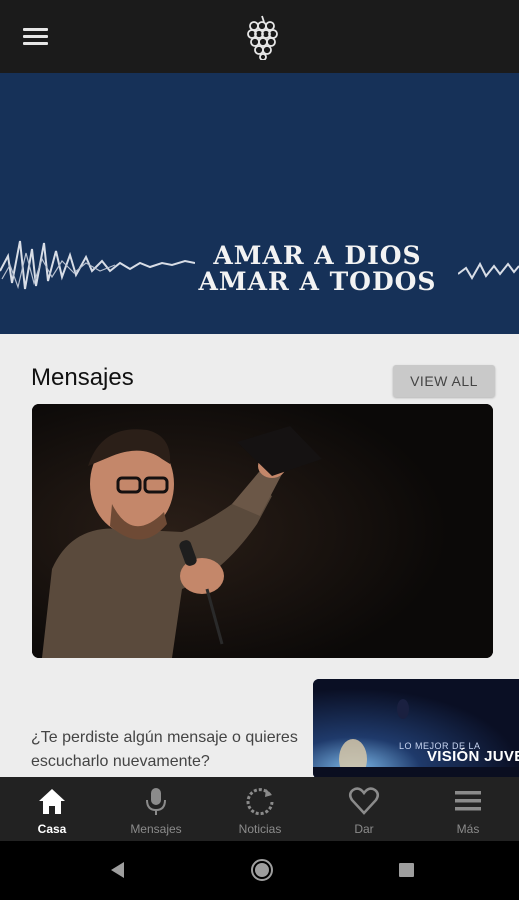 This screenshot has width=519, height=900. Describe the element at coordinates (82, 377) in the screenshot. I see `section-title: Mensajes` at that location.